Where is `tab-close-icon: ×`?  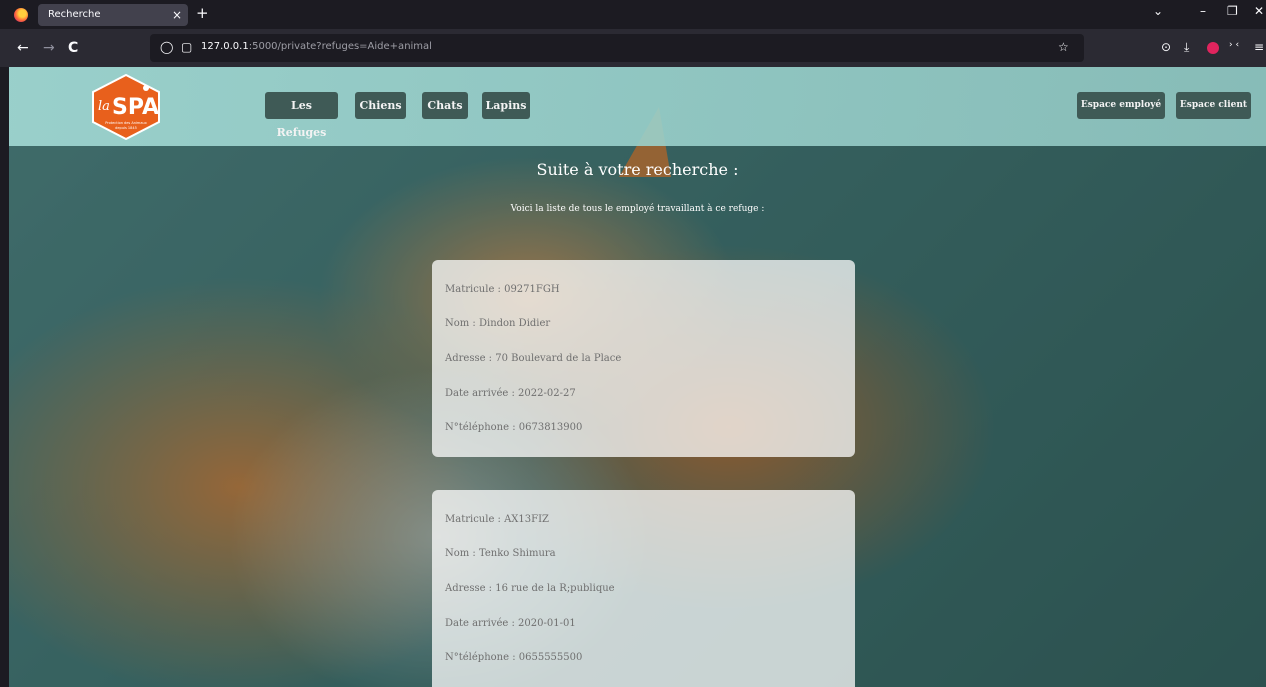 tab-close-icon: × is located at coordinates (177, 15).